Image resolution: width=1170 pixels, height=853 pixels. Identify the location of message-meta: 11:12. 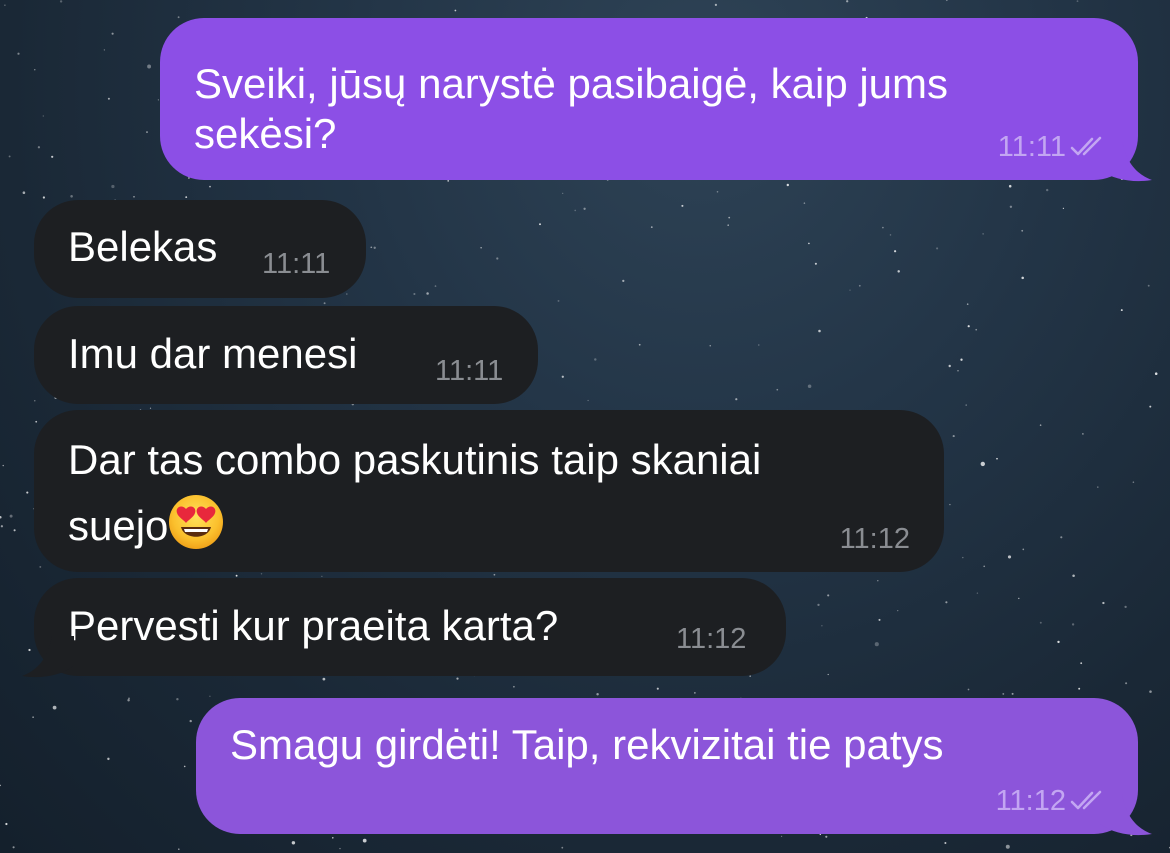
(1053, 801).